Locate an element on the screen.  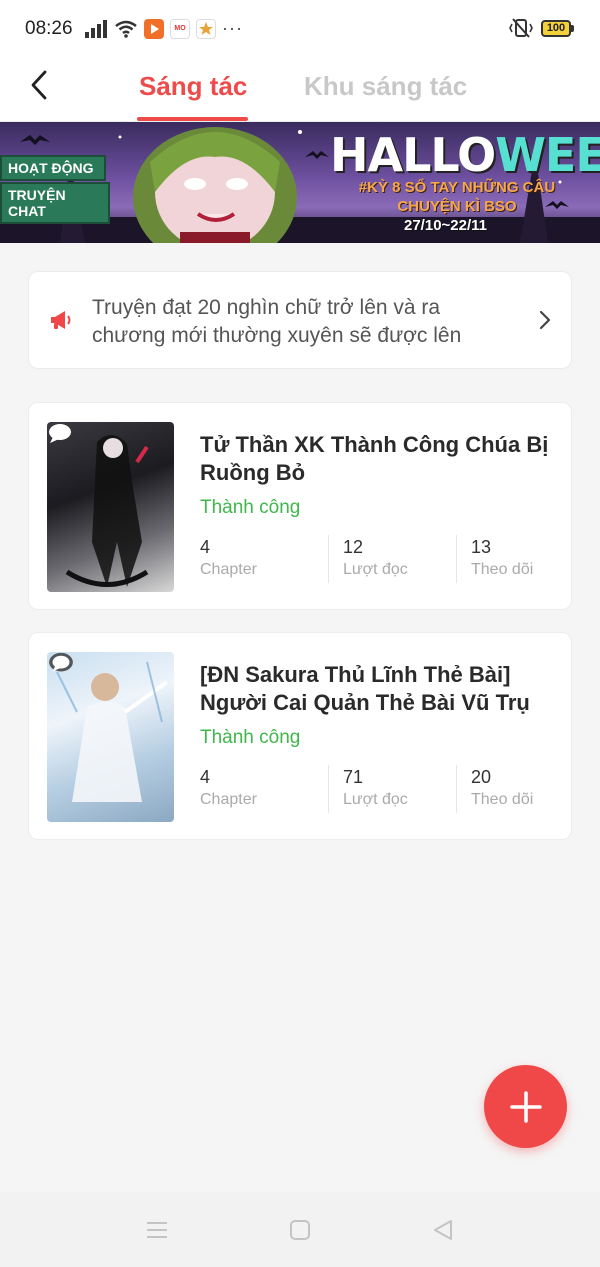
battery-level: 100 is located at coordinates (556, 28).